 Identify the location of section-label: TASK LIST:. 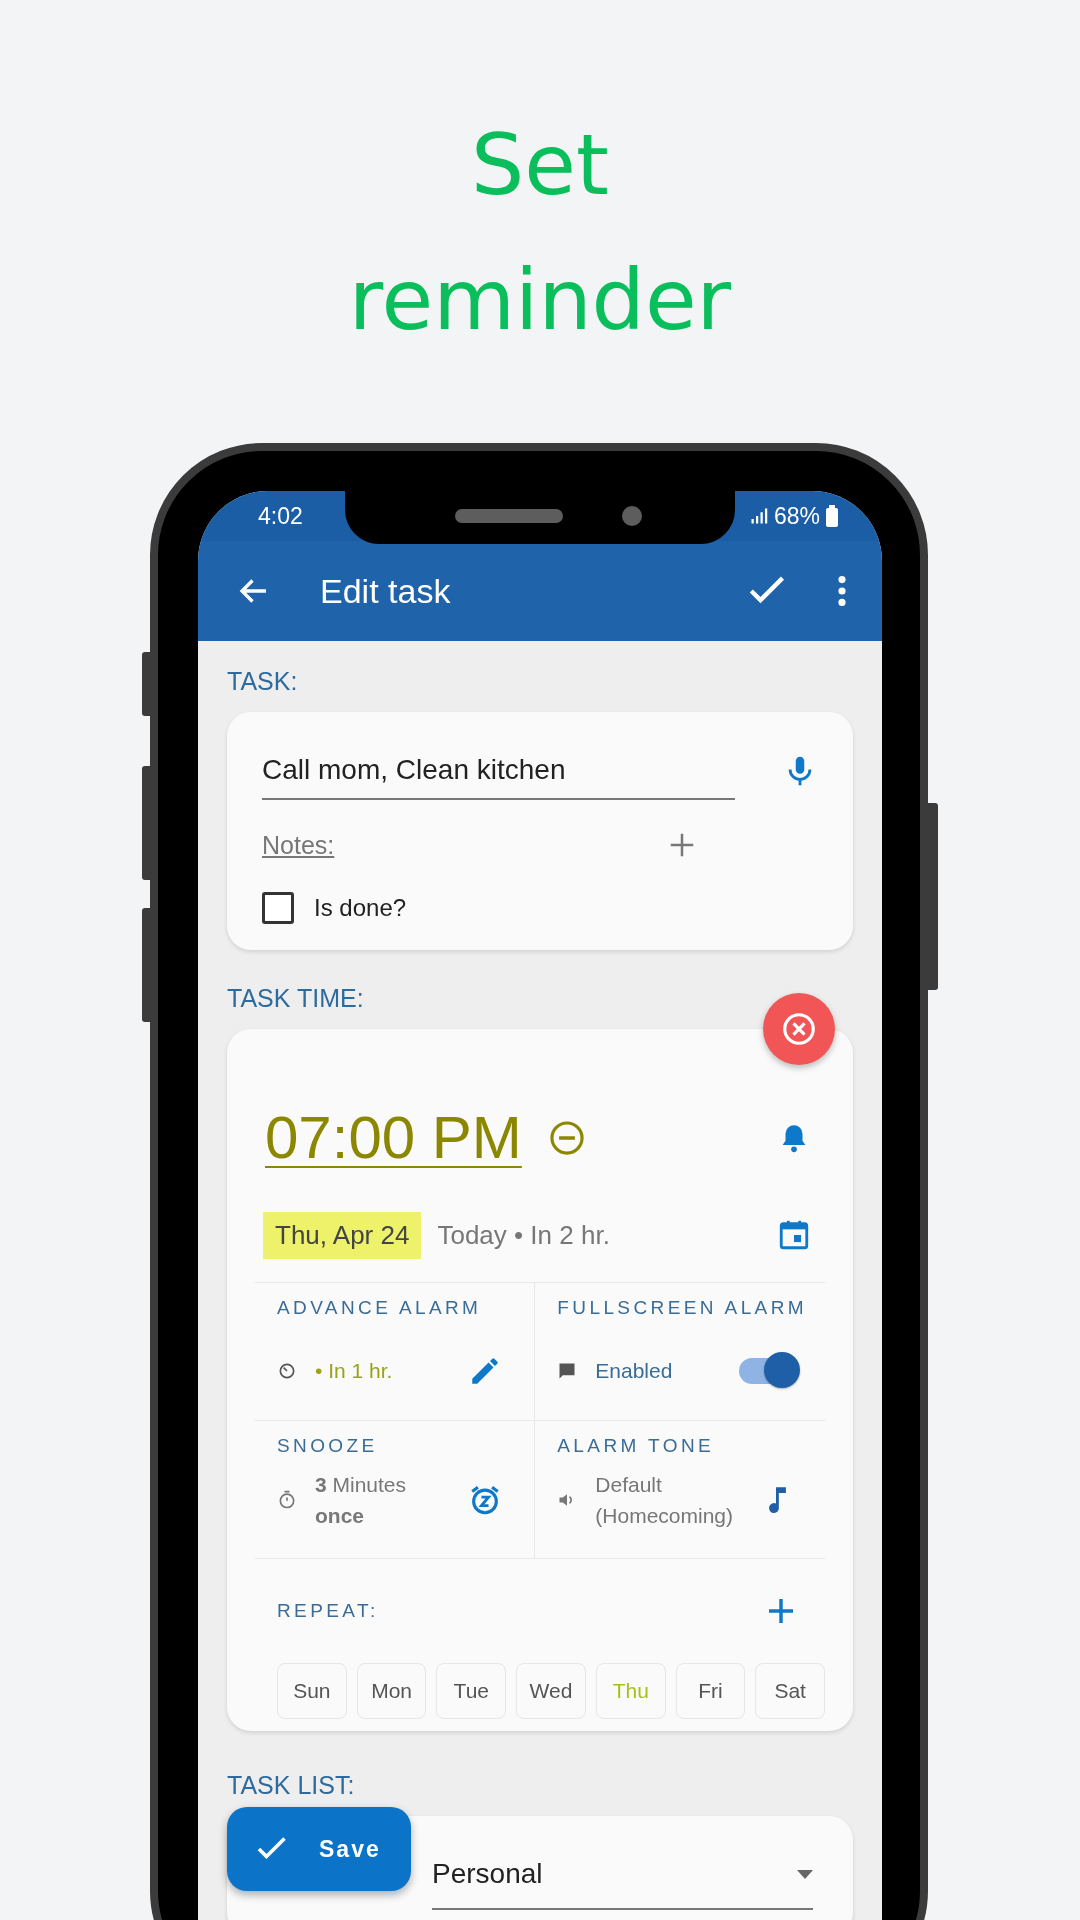
(291, 1785).